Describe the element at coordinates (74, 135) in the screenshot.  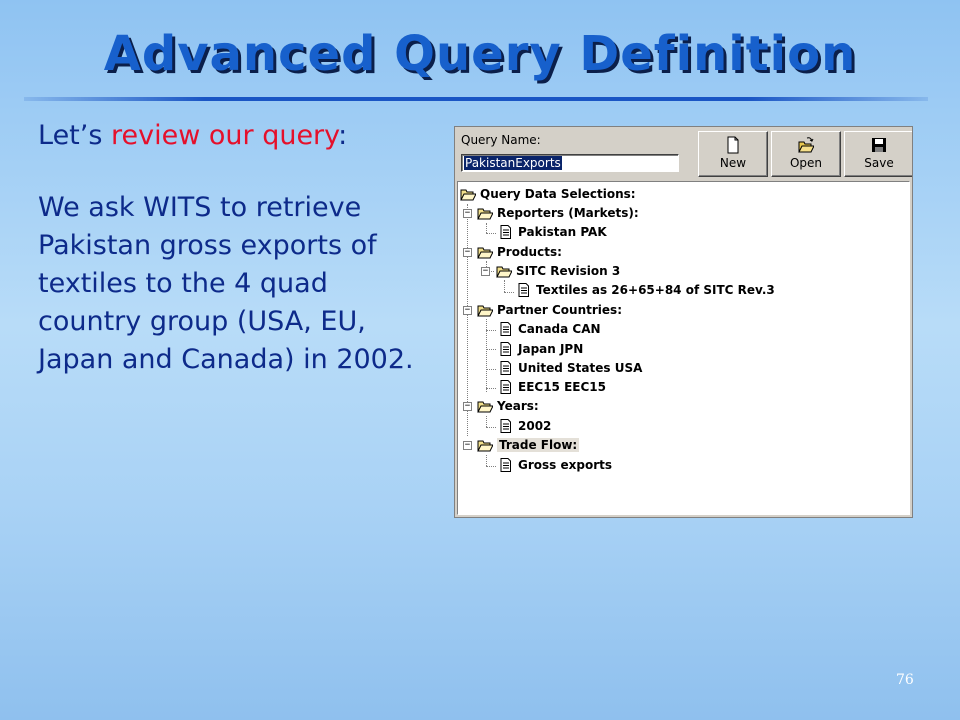
I see `intro-prefix: Let’s` at that location.